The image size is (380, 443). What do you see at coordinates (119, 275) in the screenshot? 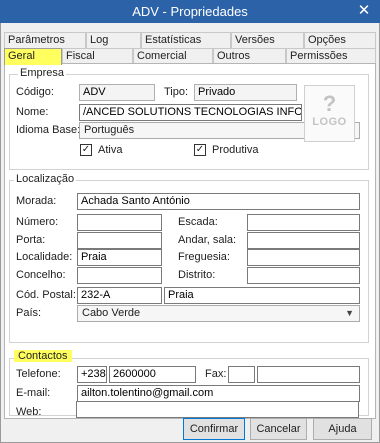
I see `concelho-field` at bounding box center [119, 275].